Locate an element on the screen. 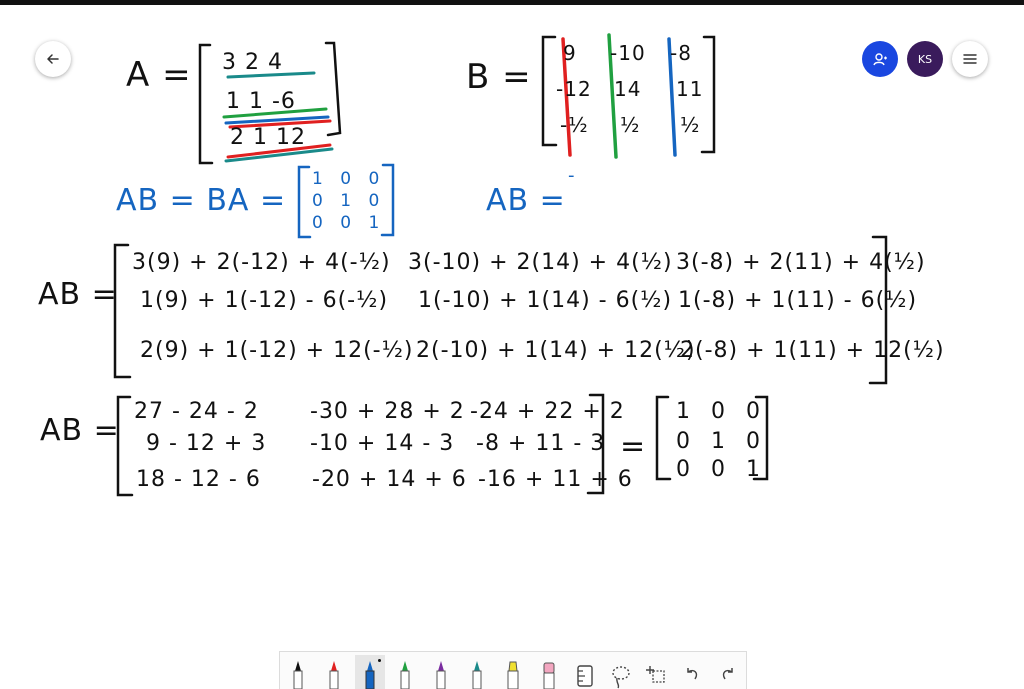 The image size is (1024, 689). simplified-cell: -24 + 22 + 2 is located at coordinates (547, 411).